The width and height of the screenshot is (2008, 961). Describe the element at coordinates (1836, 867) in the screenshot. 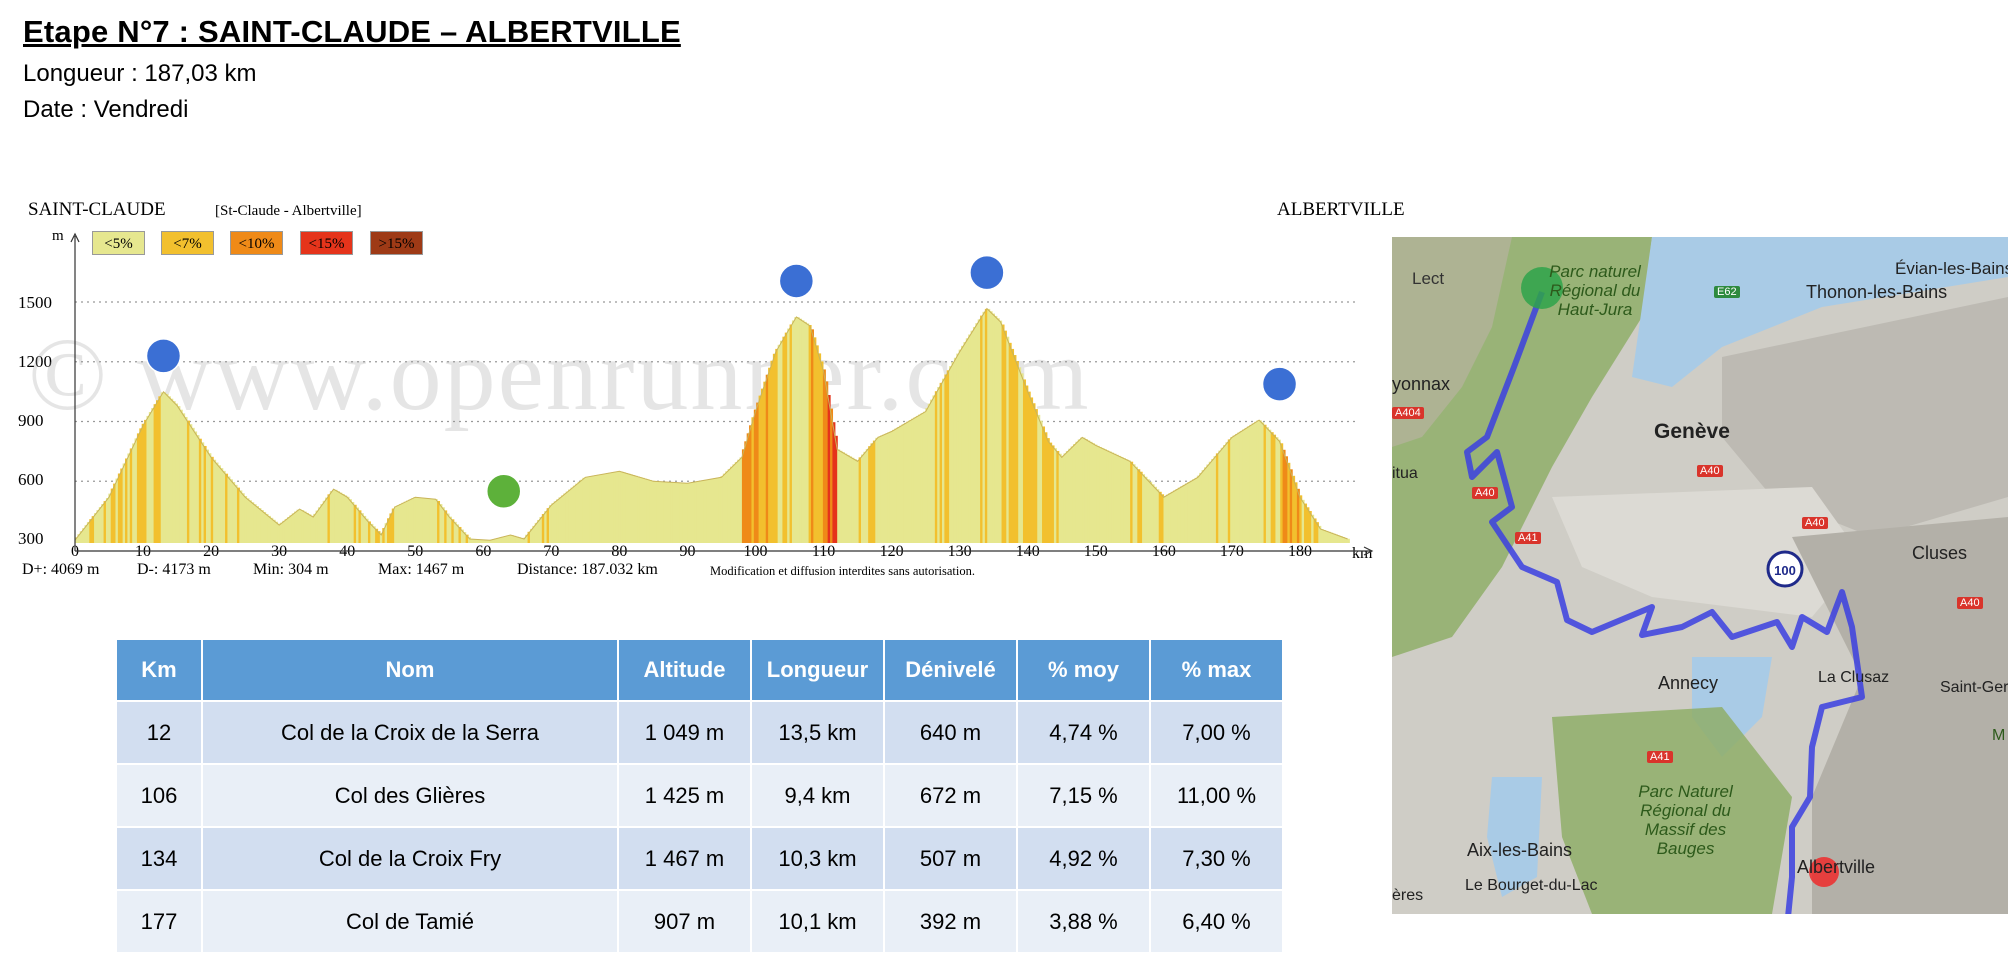

I see `map-label-albertville: Albertville` at that location.